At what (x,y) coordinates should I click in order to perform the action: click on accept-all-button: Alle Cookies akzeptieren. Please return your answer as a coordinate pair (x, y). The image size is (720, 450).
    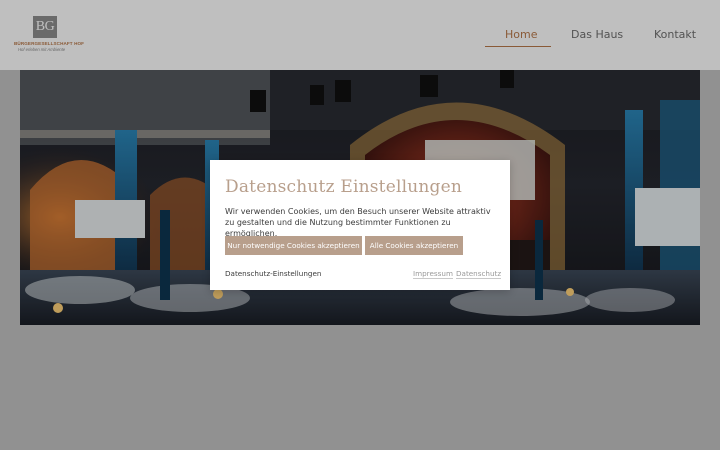
    Looking at the image, I should click on (414, 245).